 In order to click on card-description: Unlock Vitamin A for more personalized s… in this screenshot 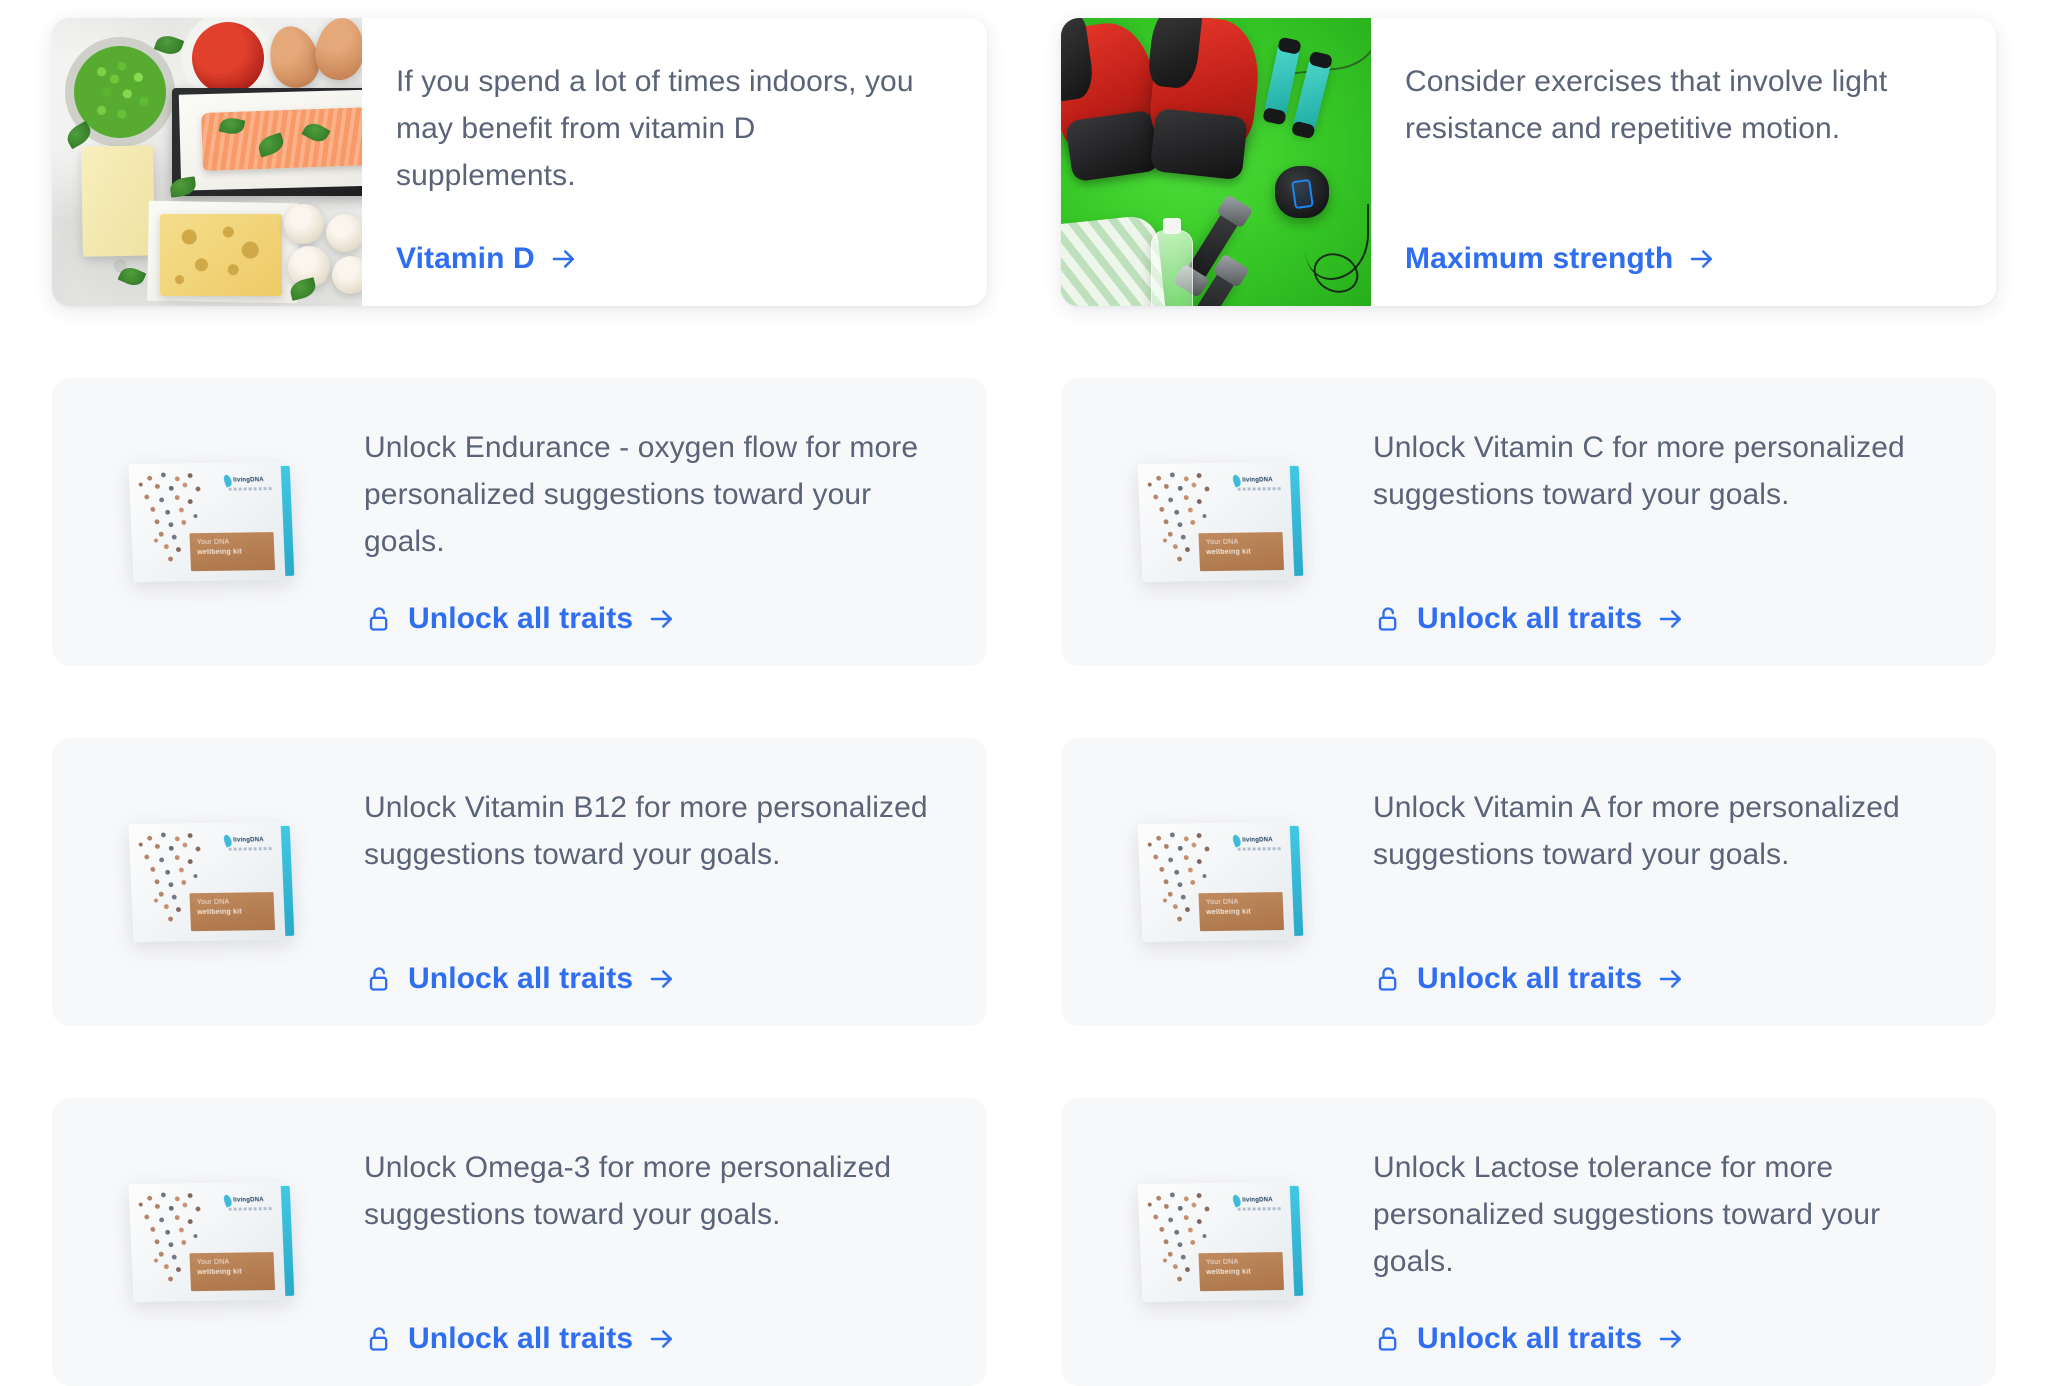, I will do `click(1636, 831)`.